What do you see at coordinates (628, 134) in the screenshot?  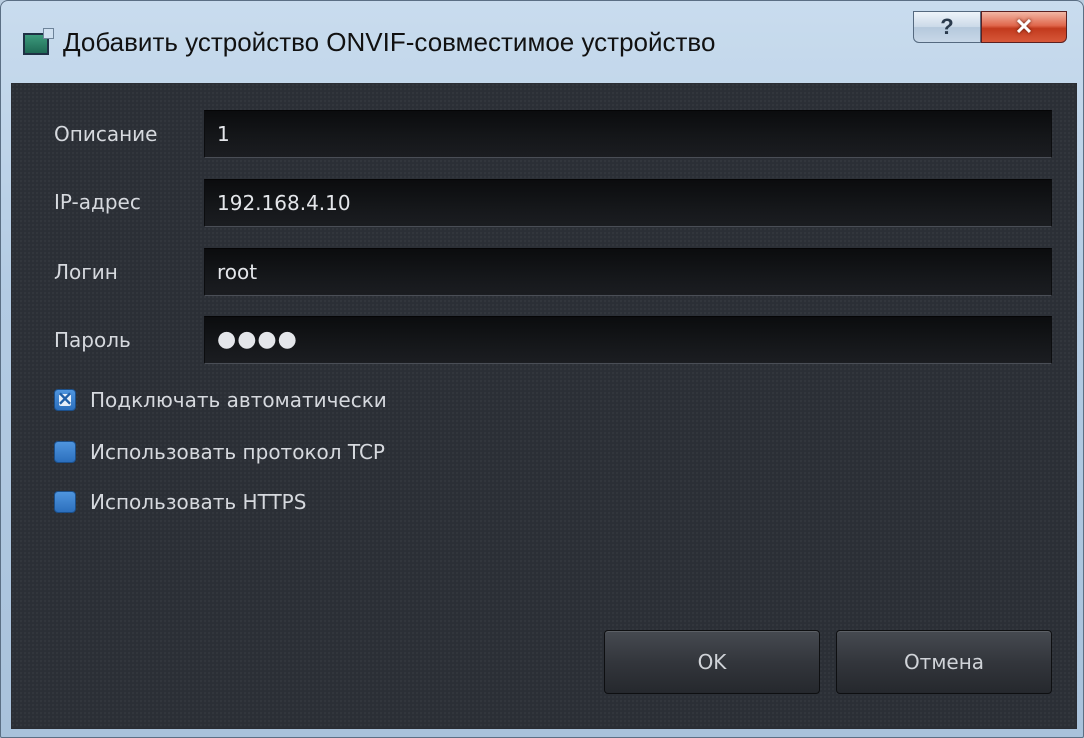 I see `description-input` at bounding box center [628, 134].